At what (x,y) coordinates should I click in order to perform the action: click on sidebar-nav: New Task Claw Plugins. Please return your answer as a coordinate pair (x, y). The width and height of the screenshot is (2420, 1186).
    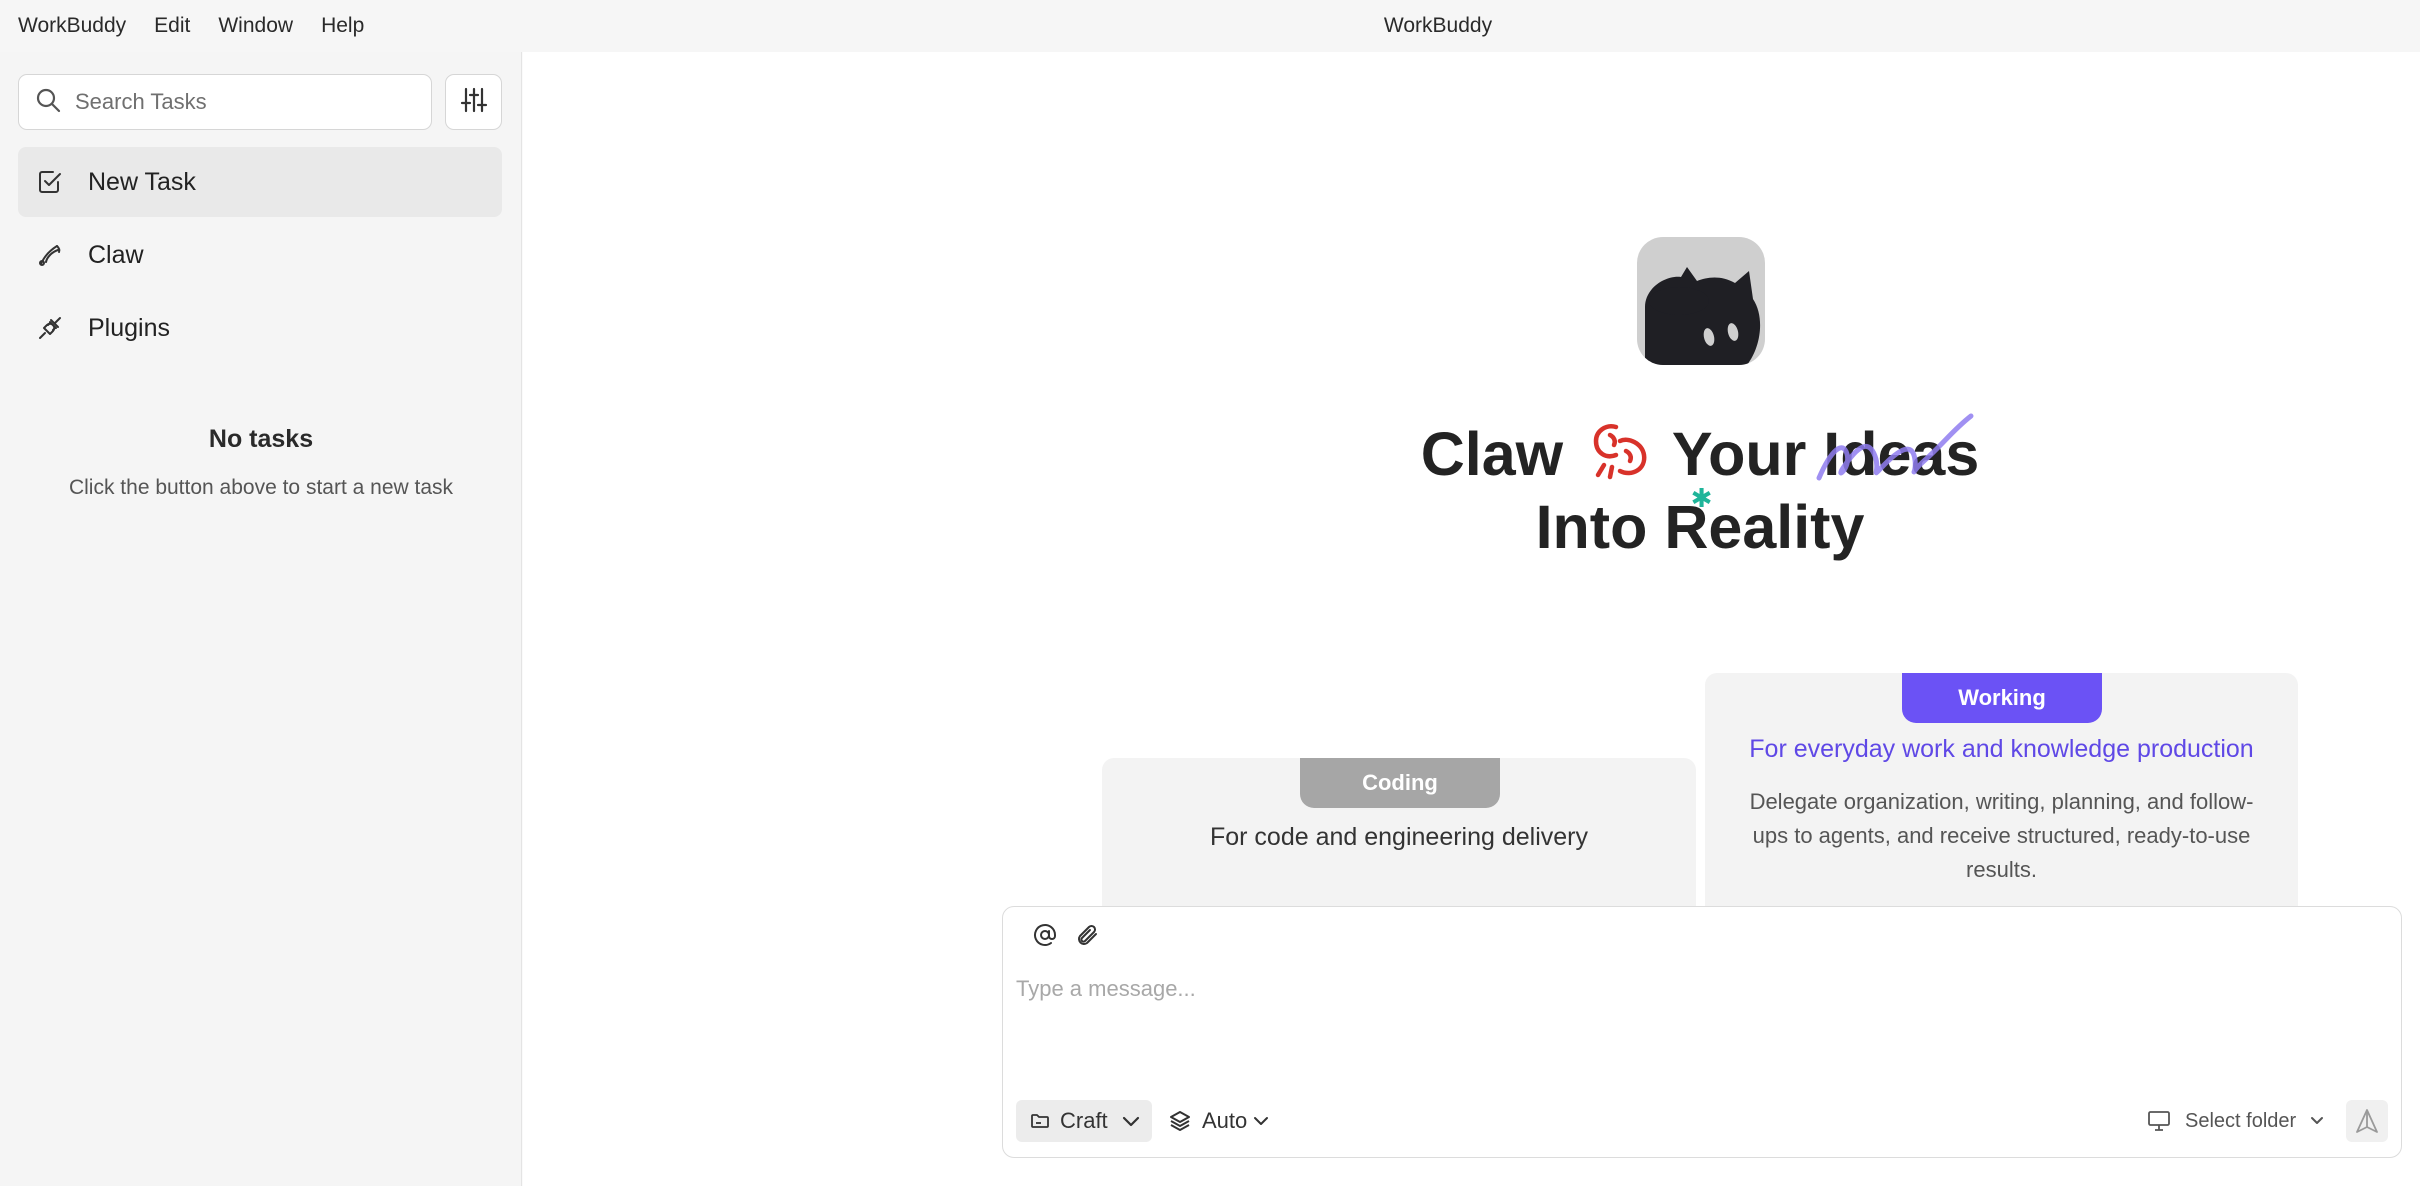
    Looking at the image, I should click on (260, 256).